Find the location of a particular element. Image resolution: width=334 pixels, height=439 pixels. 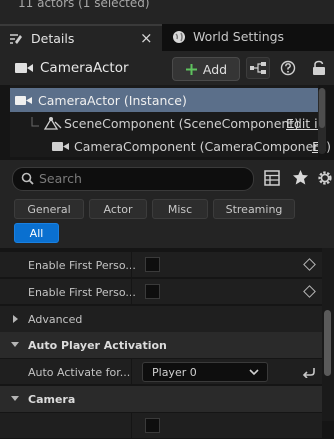

filter-bar: General Actor Misc Streaming All is located at coordinates (167, 222).